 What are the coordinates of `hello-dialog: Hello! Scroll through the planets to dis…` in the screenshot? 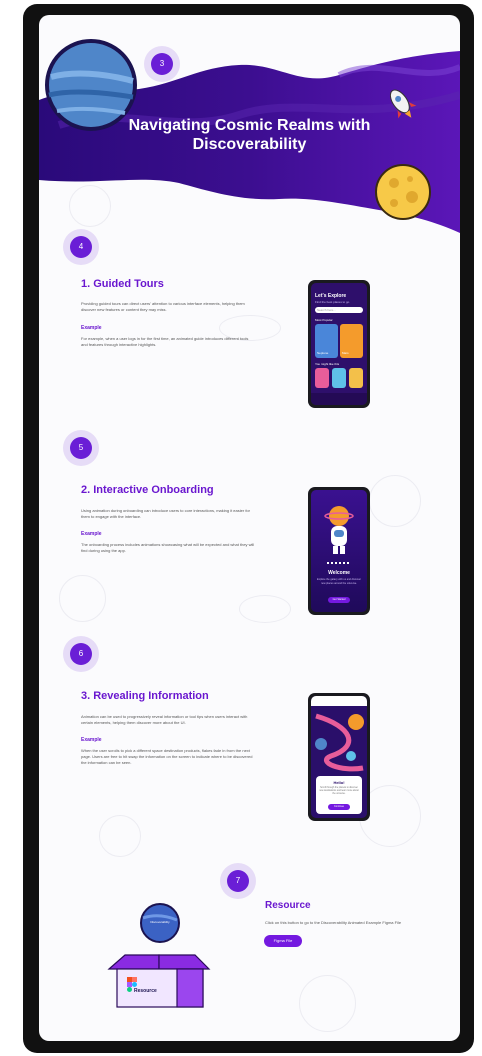 It's located at (339, 795).